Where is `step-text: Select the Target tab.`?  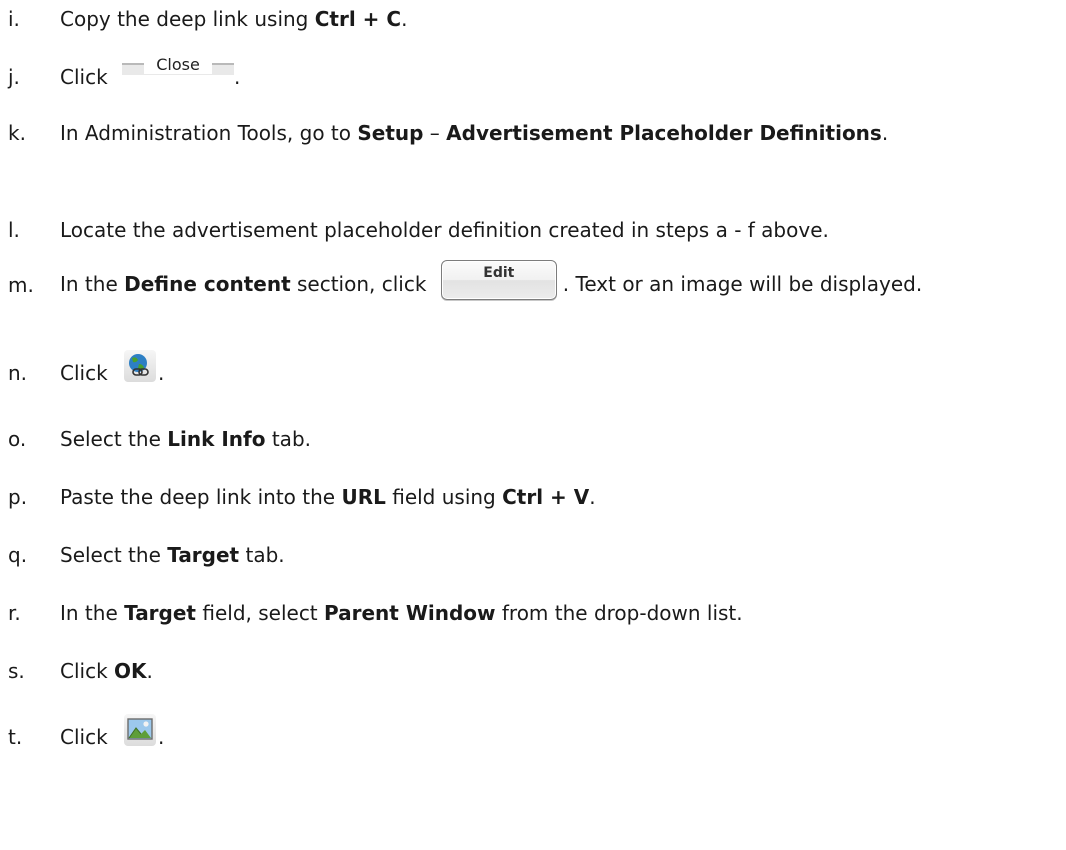
step-text: Select the Target tab. is located at coordinates (560, 555).